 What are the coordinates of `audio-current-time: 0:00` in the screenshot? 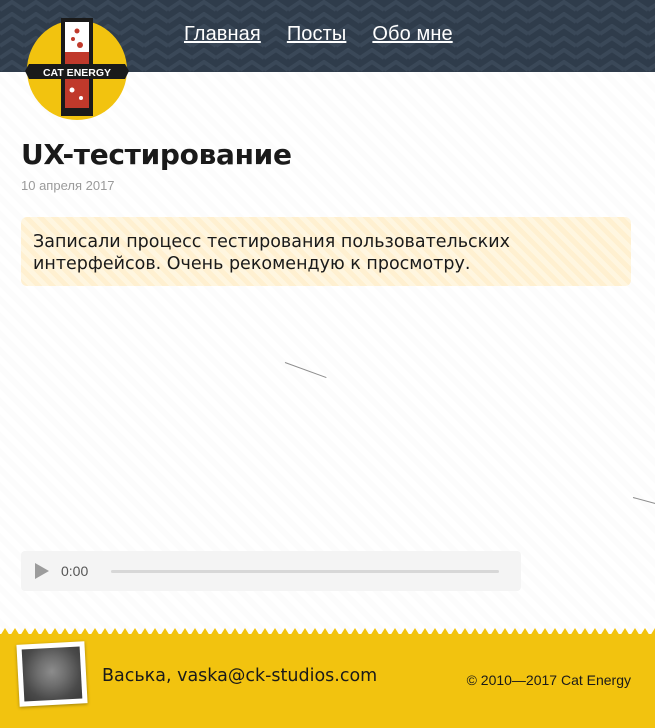 It's located at (75, 571).